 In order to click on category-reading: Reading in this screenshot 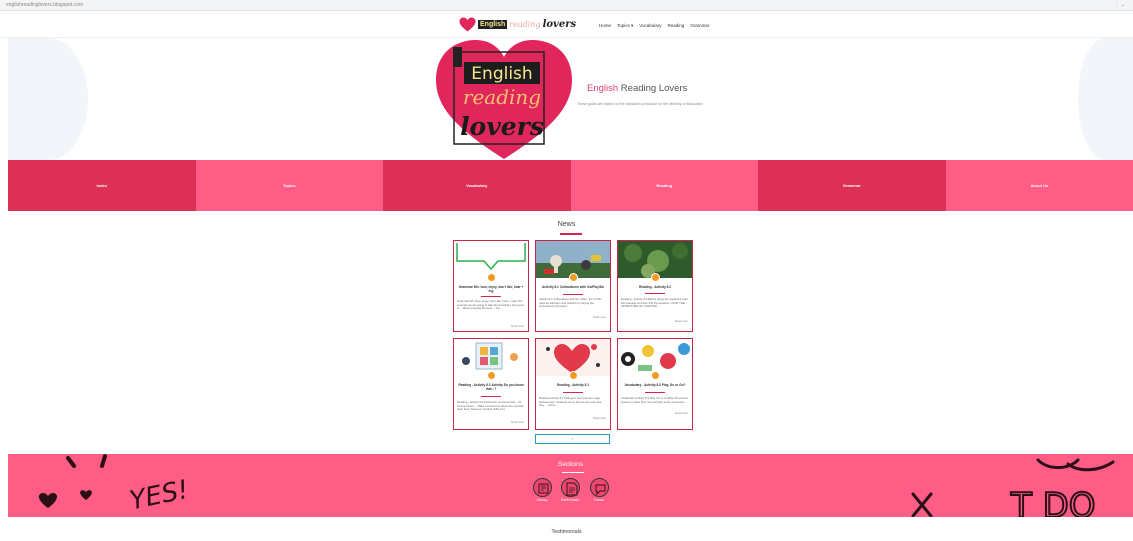, I will do `click(664, 185)`.